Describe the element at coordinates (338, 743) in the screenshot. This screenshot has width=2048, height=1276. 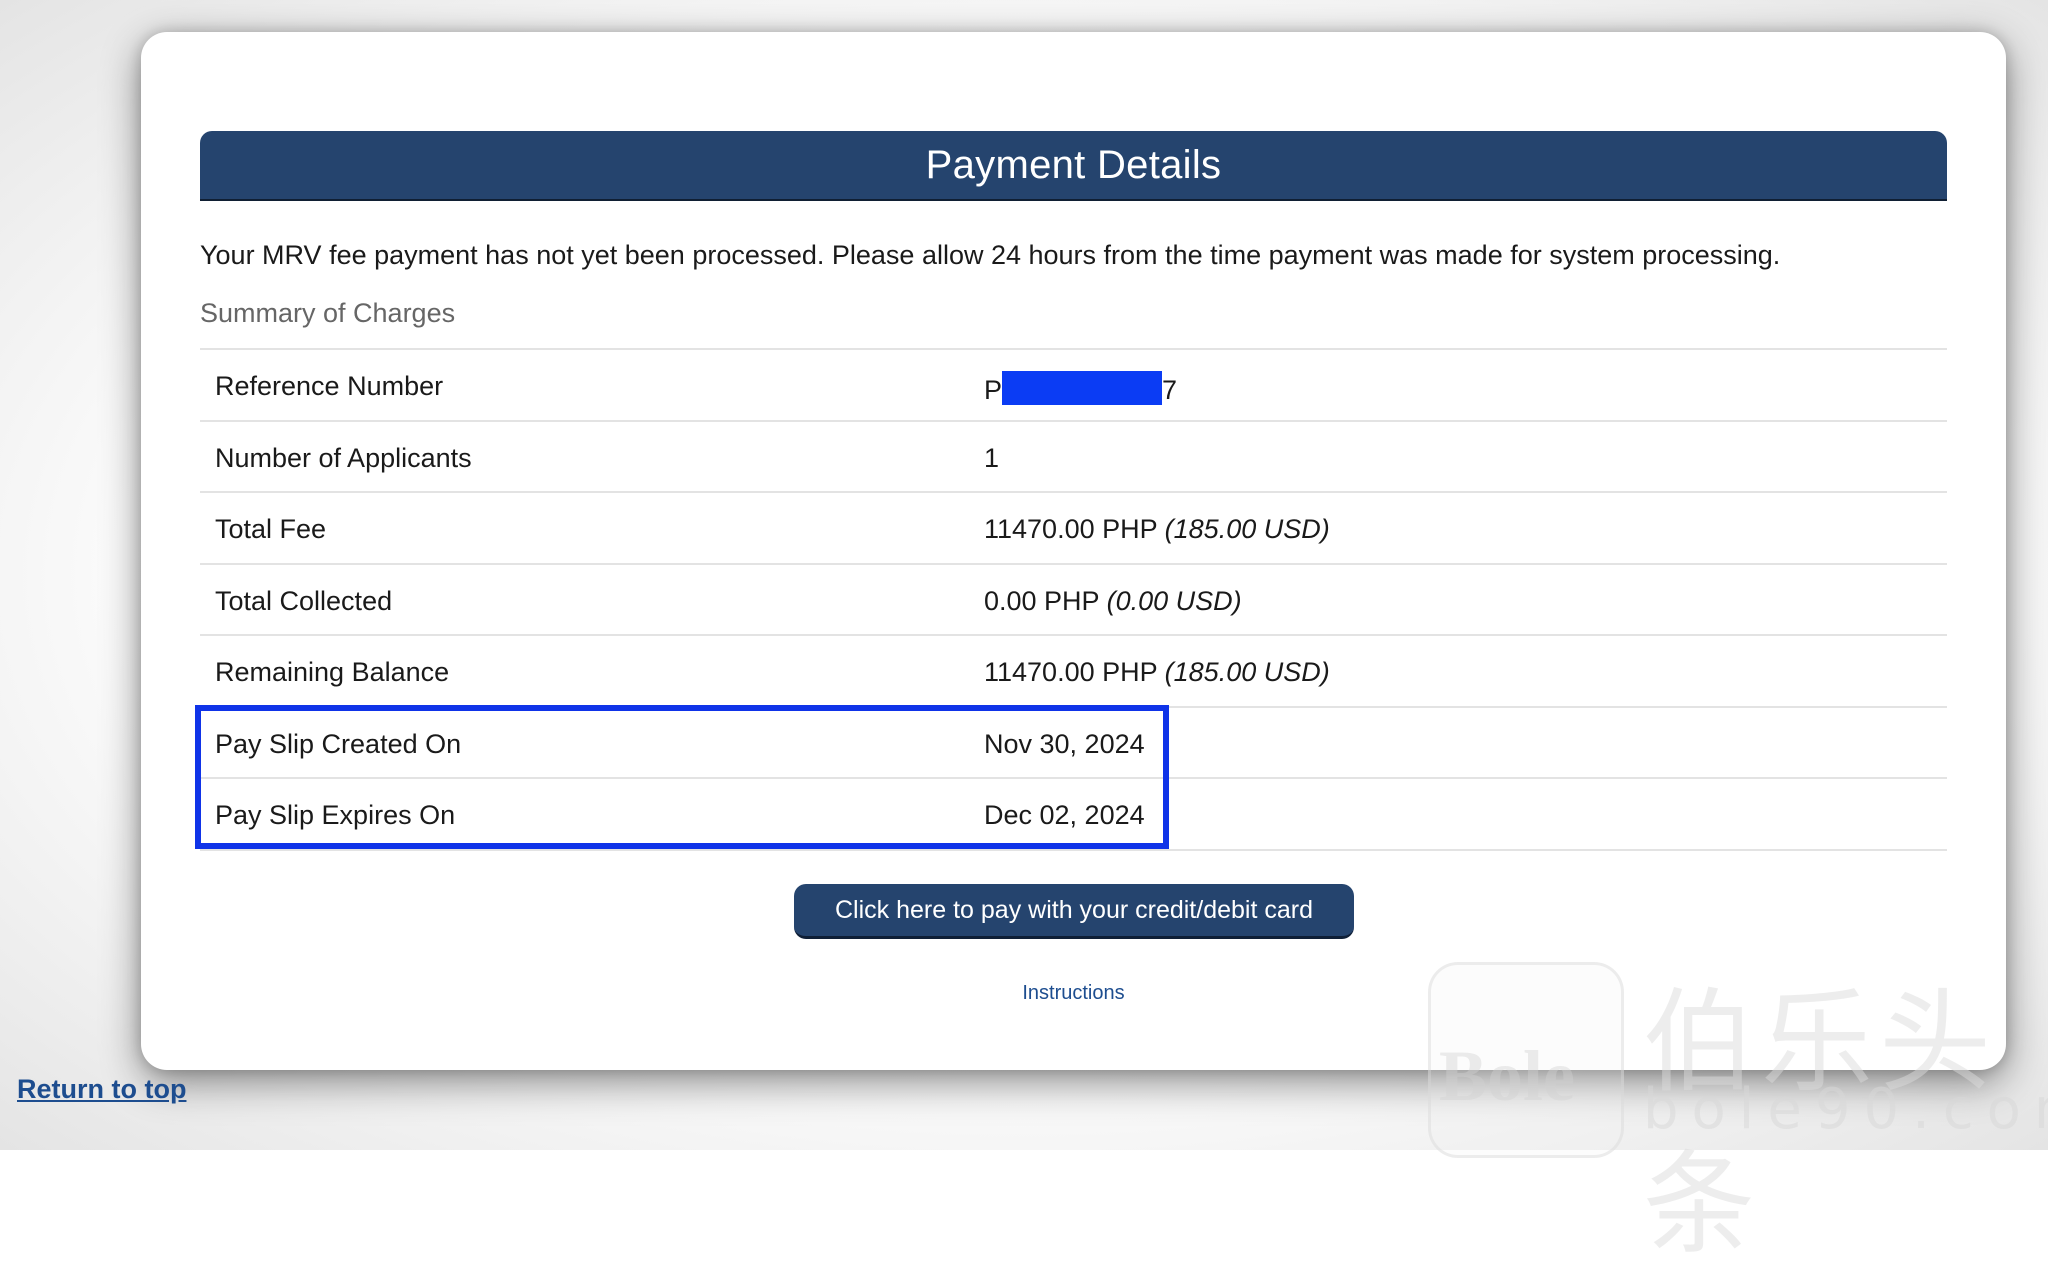
I see `row-label: Pay Slip Created On` at that location.